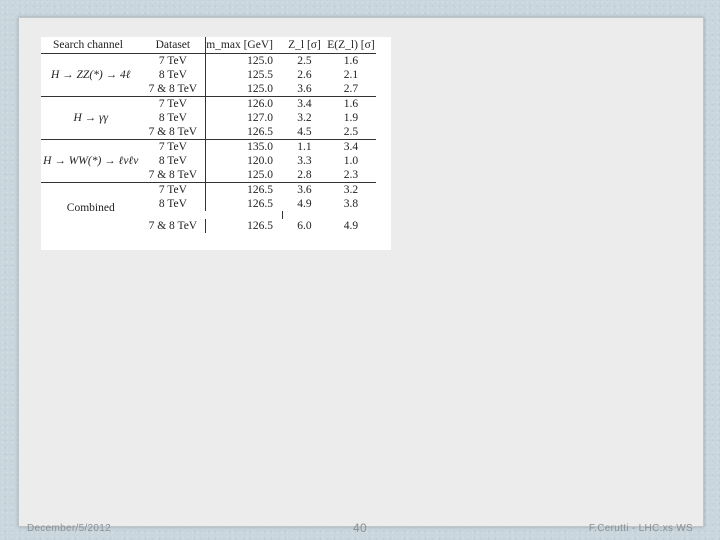 The height and width of the screenshot is (540, 720). Describe the element at coordinates (260, 147) in the screenshot. I see `mmax-cell: 135.0` at that location.